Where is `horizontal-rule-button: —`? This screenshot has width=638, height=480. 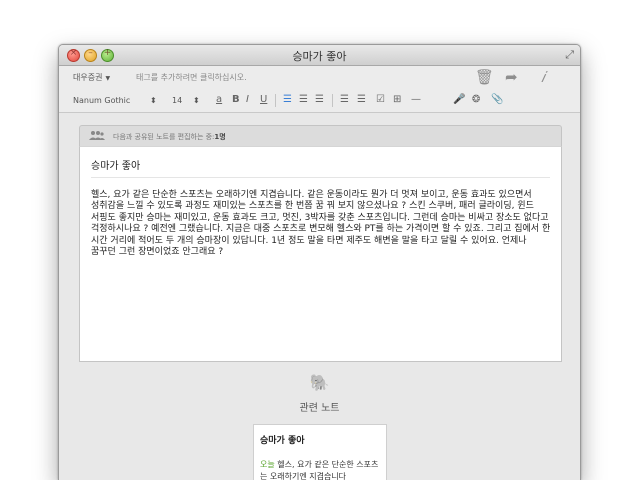 horizontal-rule-button: — is located at coordinates (416, 99).